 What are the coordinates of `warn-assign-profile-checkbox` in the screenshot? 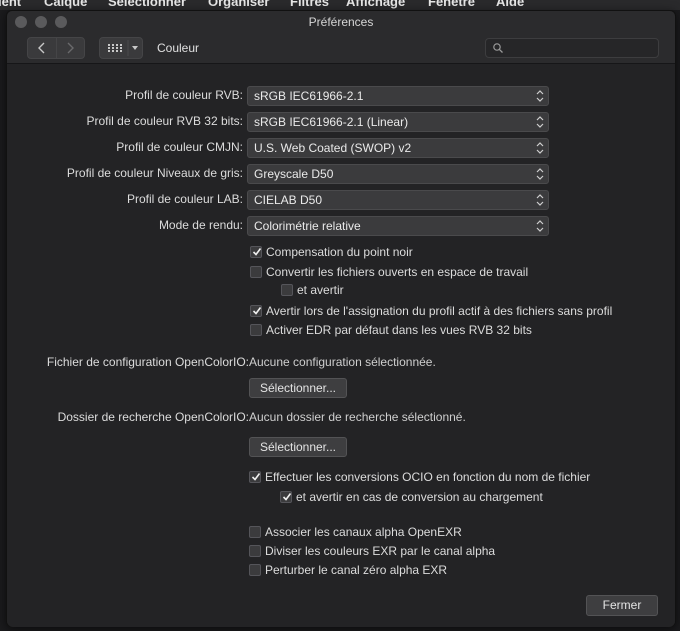 It's located at (256, 311).